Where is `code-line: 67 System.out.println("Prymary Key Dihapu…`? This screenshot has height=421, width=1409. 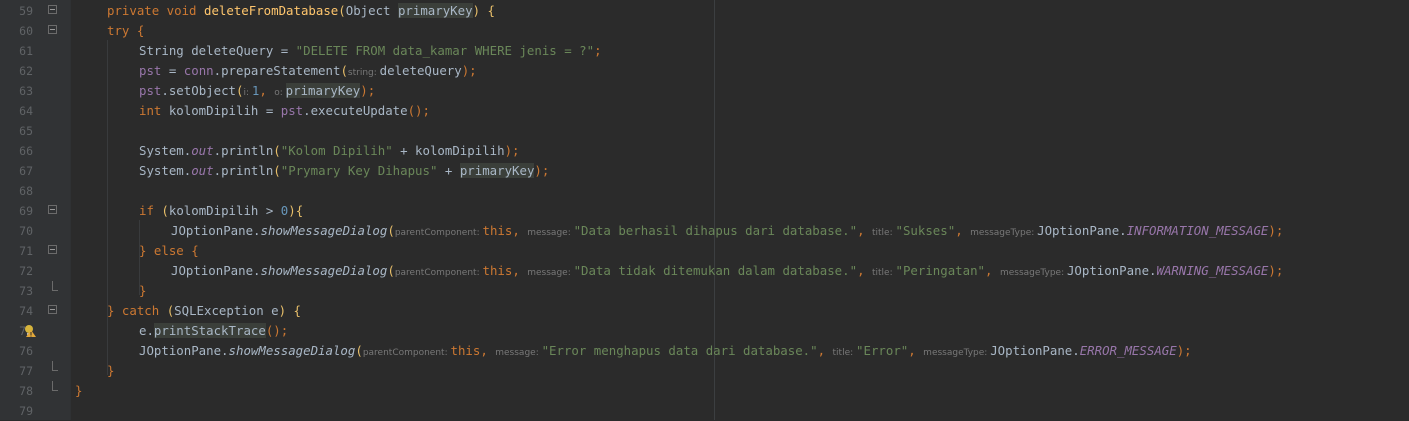
code-line: 67 System.out.println("Prymary Key Dihapu… is located at coordinates (704, 171).